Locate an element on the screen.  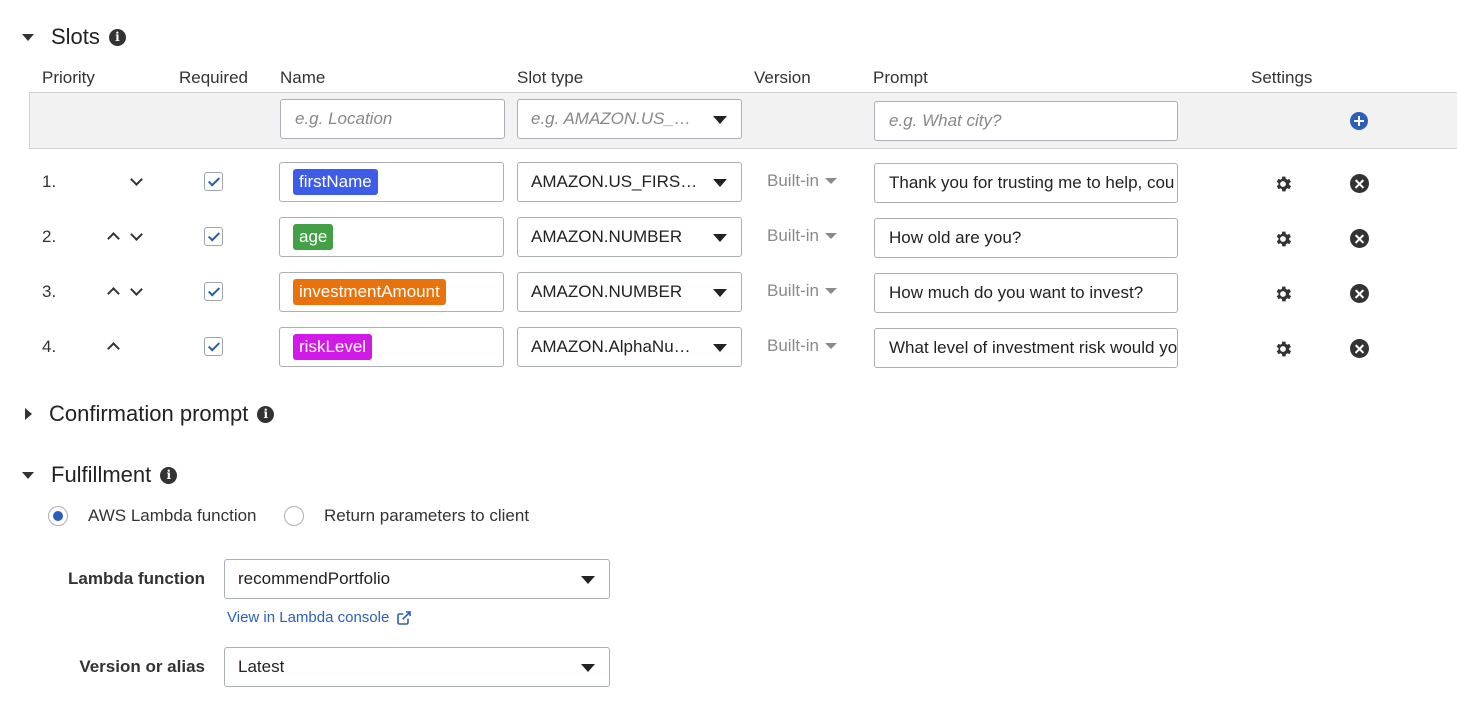
slots-title: Slots is located at coordinates (75, 36).